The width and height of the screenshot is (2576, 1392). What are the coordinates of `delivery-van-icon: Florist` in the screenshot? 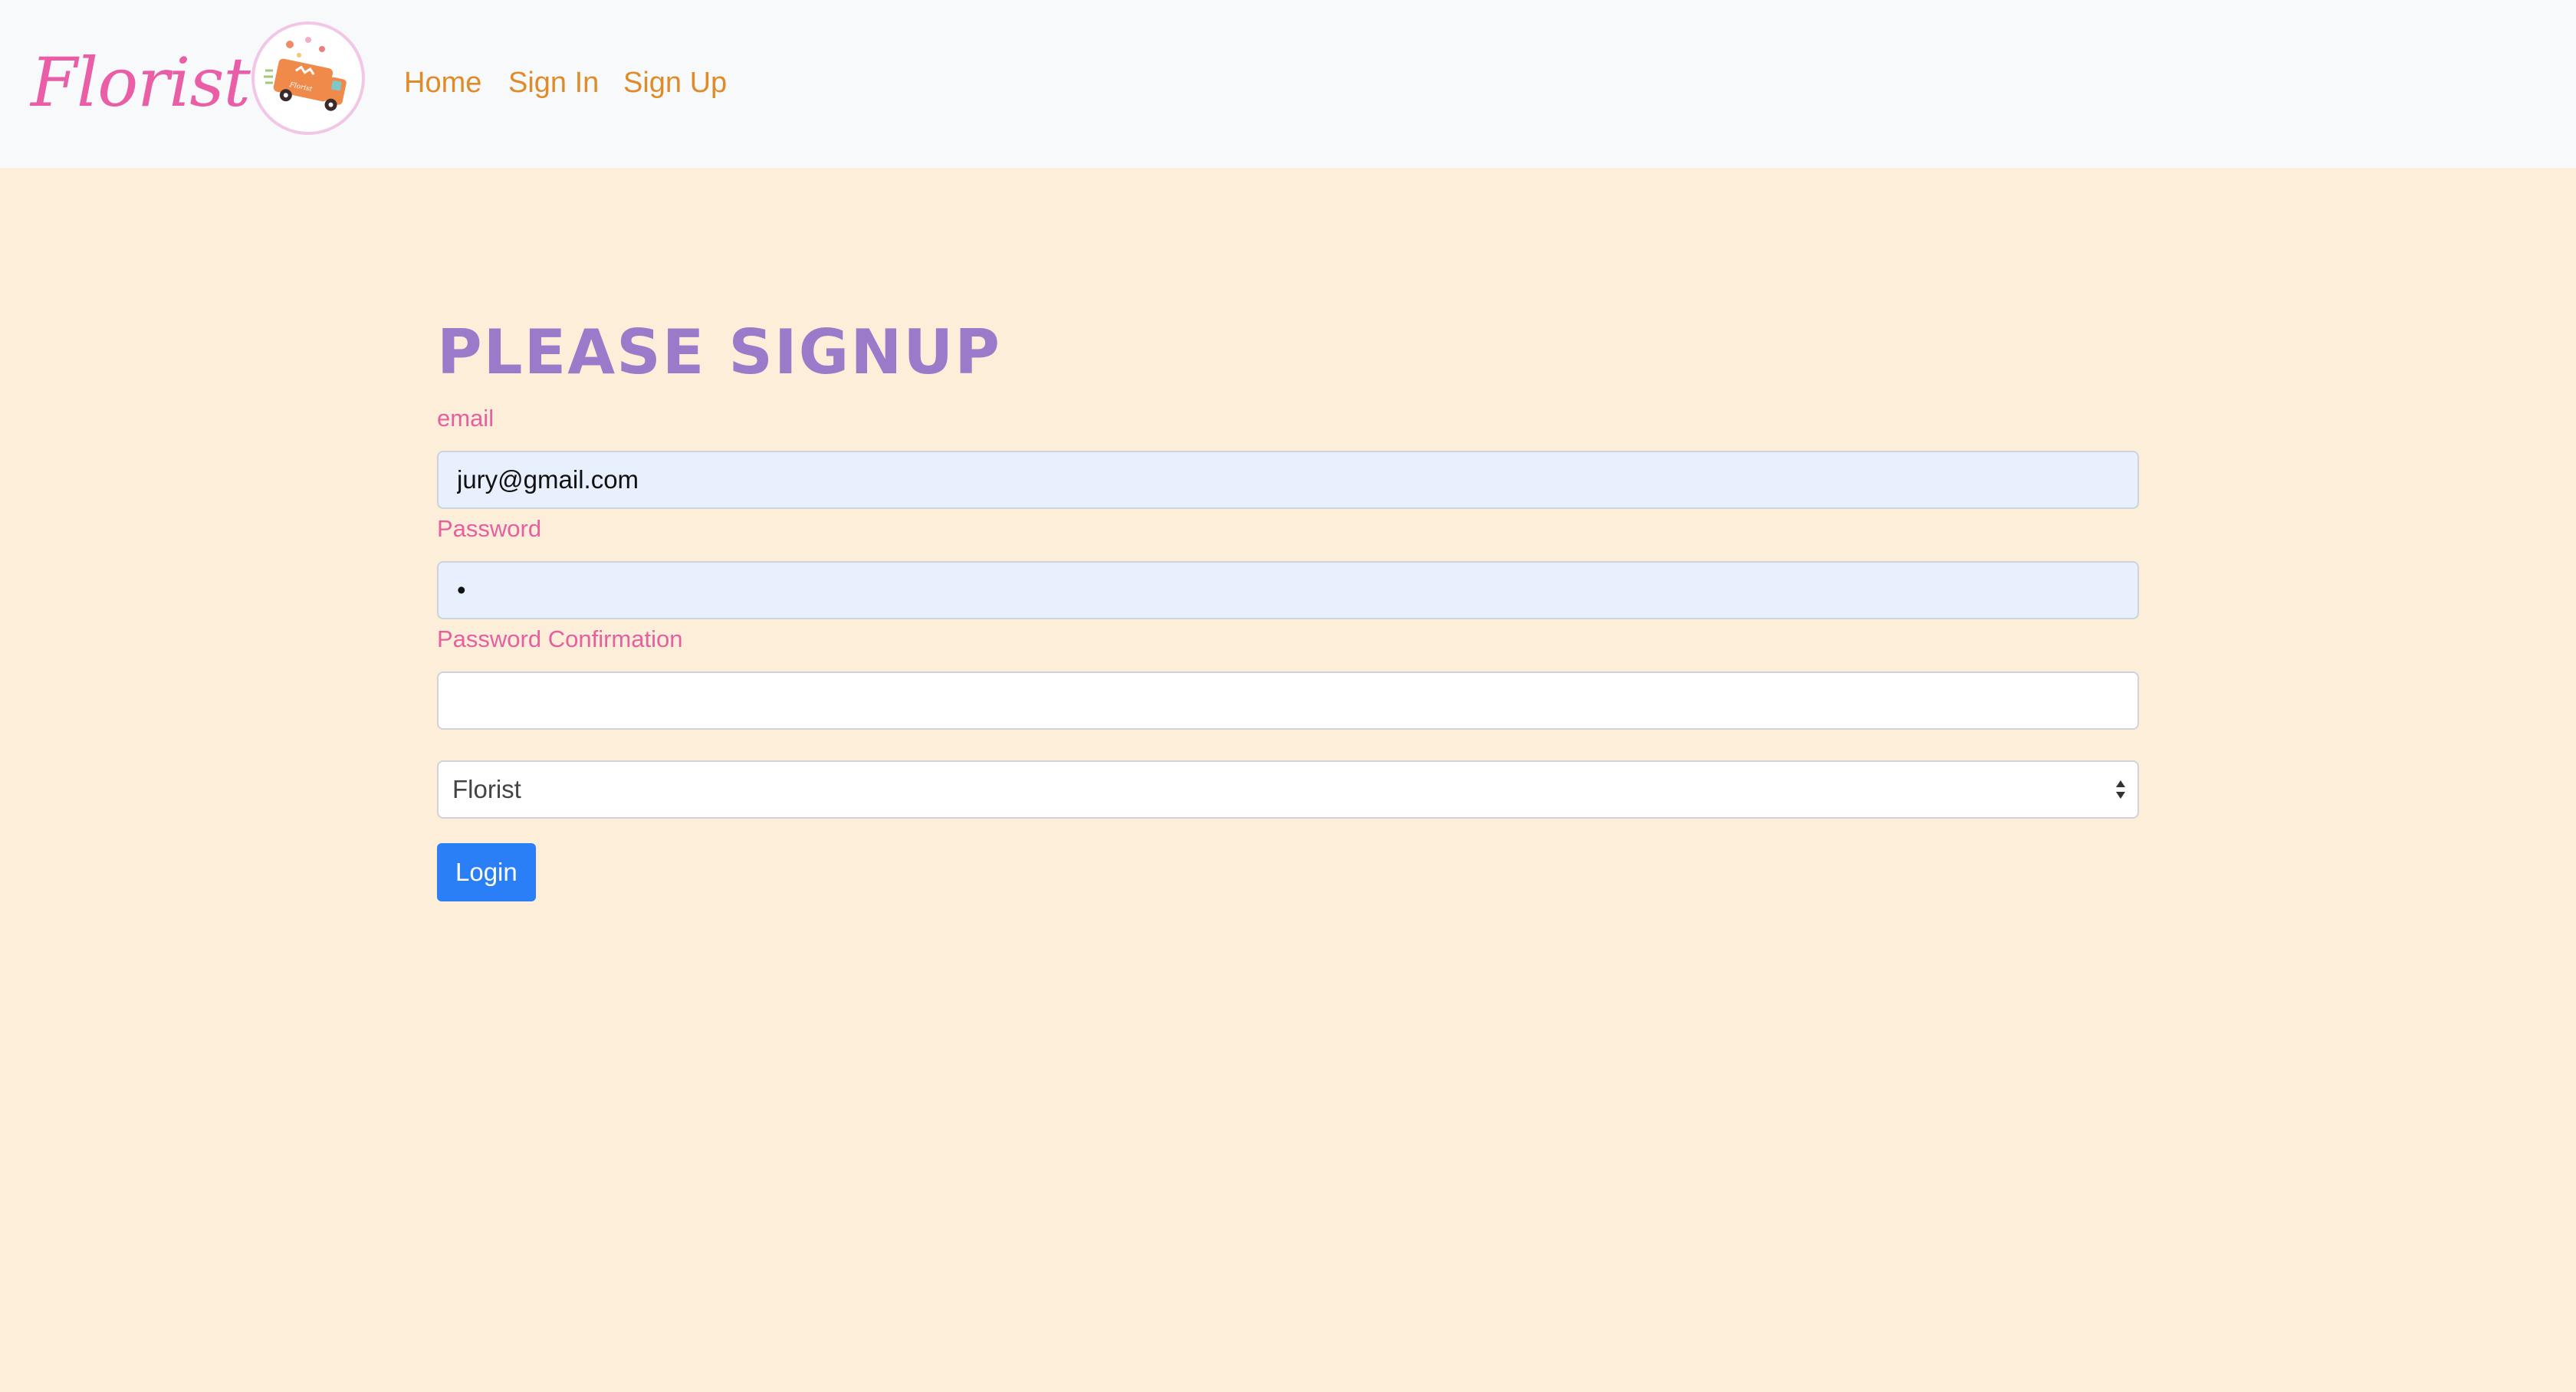 It's located at (308, 78).